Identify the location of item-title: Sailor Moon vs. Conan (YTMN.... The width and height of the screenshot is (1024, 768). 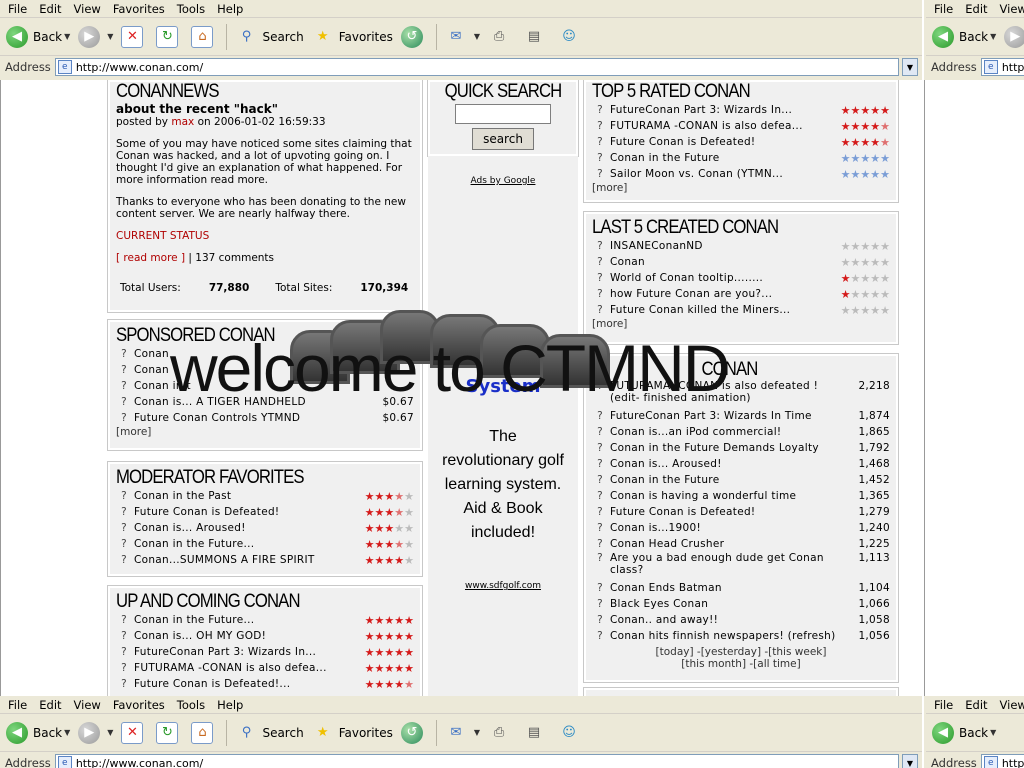
(722, 174).